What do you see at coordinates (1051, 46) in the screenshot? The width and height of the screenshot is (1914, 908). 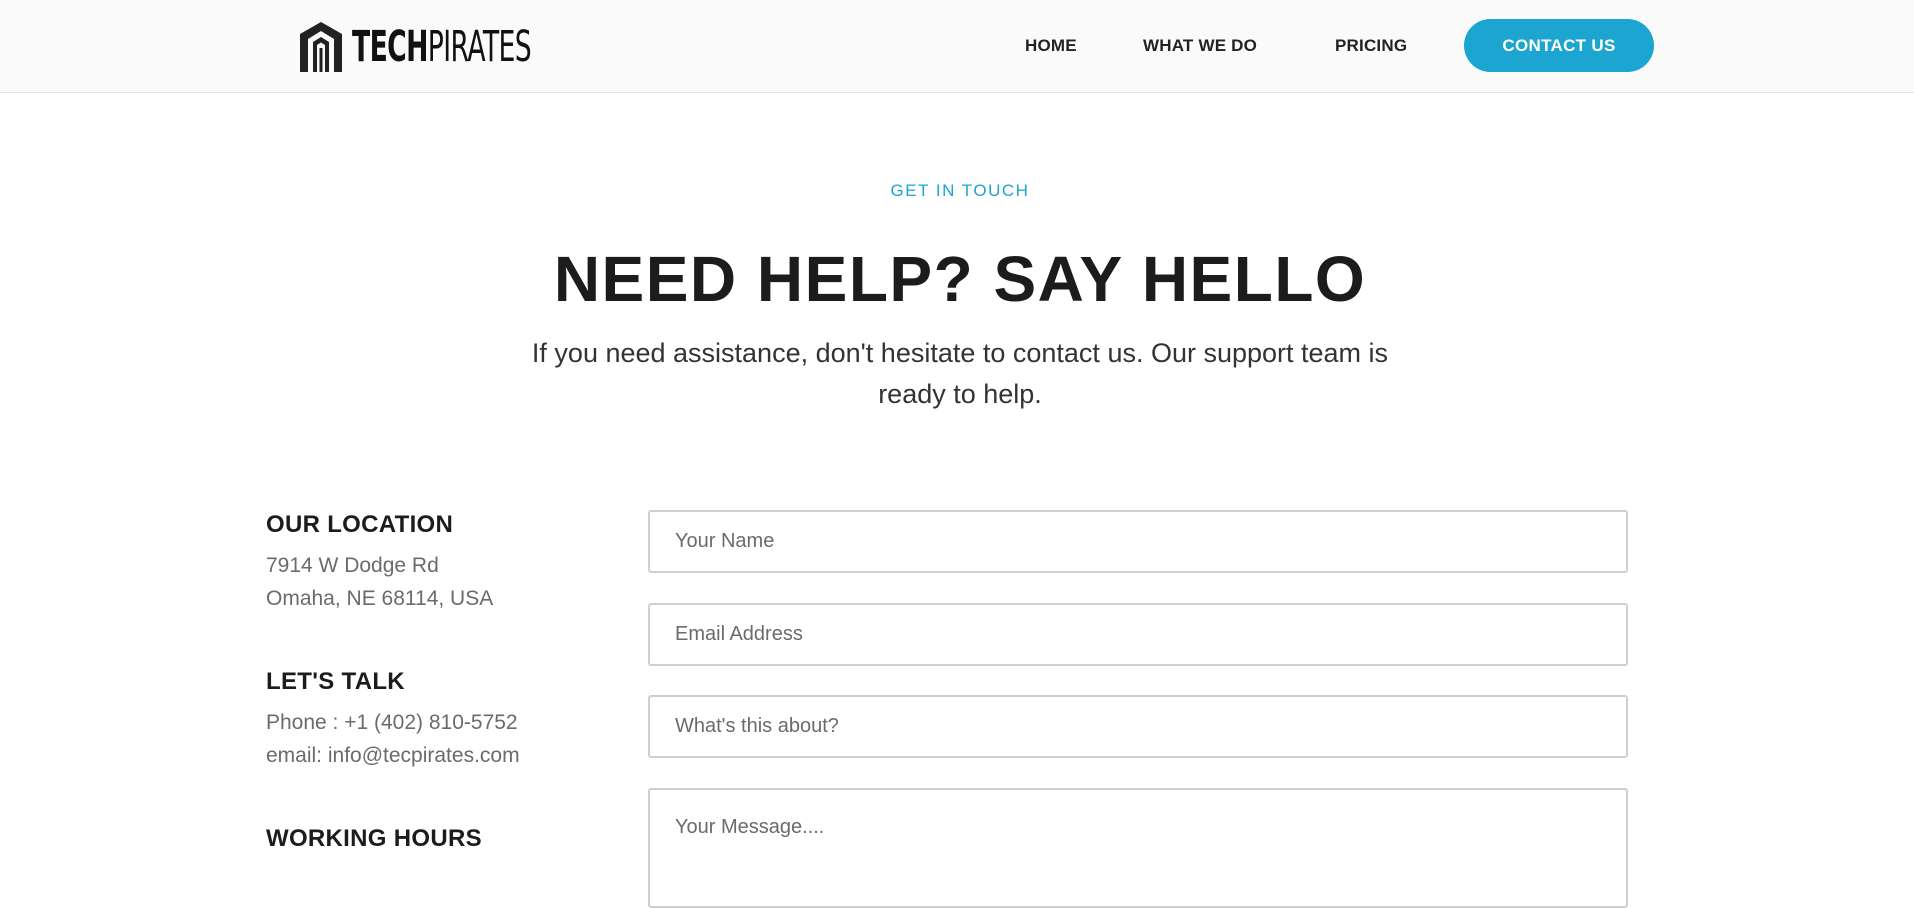 I see `nav-home: HOME` at bounding box center [1051, 46].